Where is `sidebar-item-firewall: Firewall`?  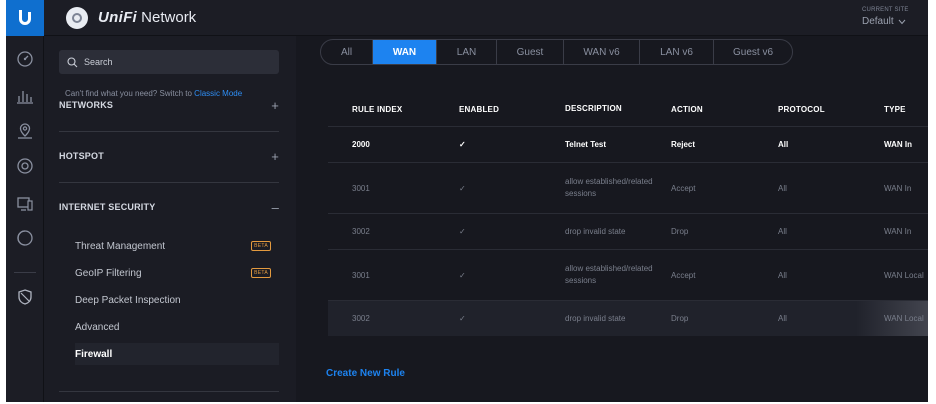 sidebar-item-firewall: Firewall is located at coordinates (177, 354).